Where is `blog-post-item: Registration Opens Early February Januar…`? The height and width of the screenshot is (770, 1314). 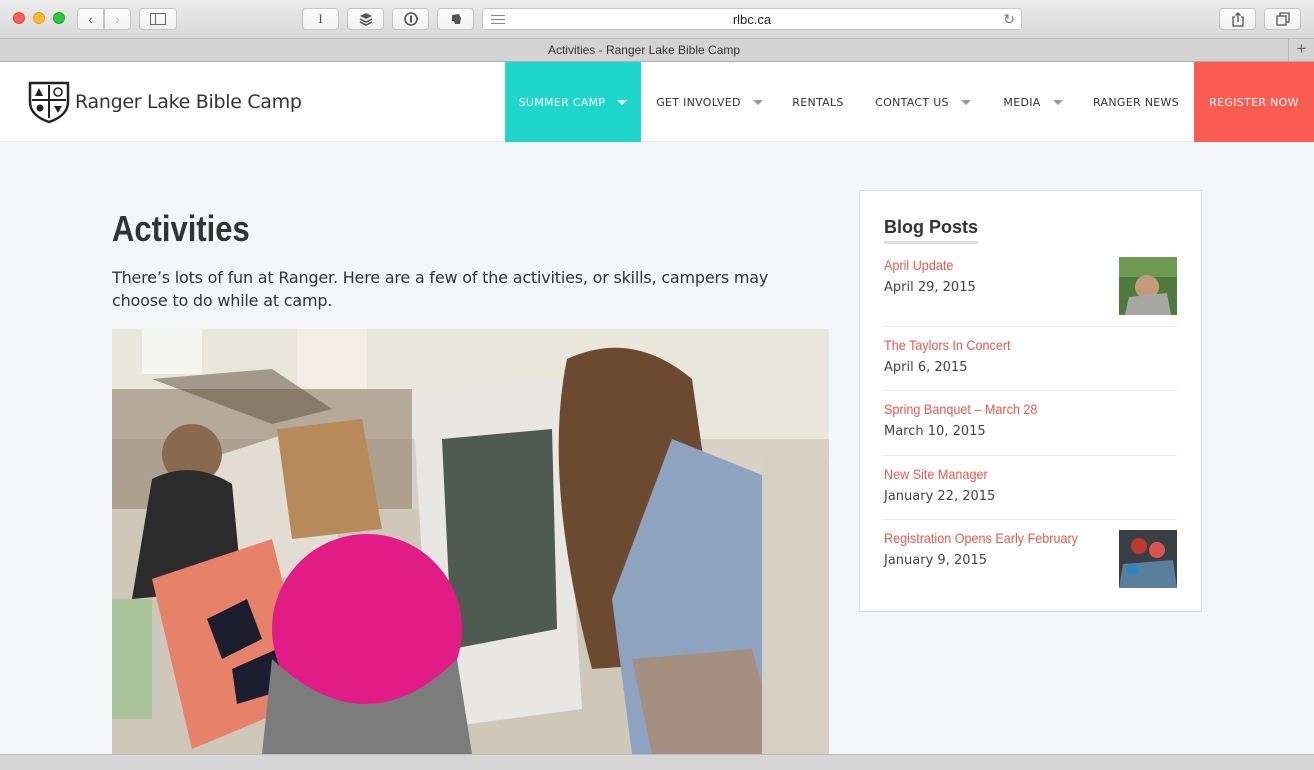 blog-post-item: Registration Opens Early February Januar… is located at coordinates (1030, 560).